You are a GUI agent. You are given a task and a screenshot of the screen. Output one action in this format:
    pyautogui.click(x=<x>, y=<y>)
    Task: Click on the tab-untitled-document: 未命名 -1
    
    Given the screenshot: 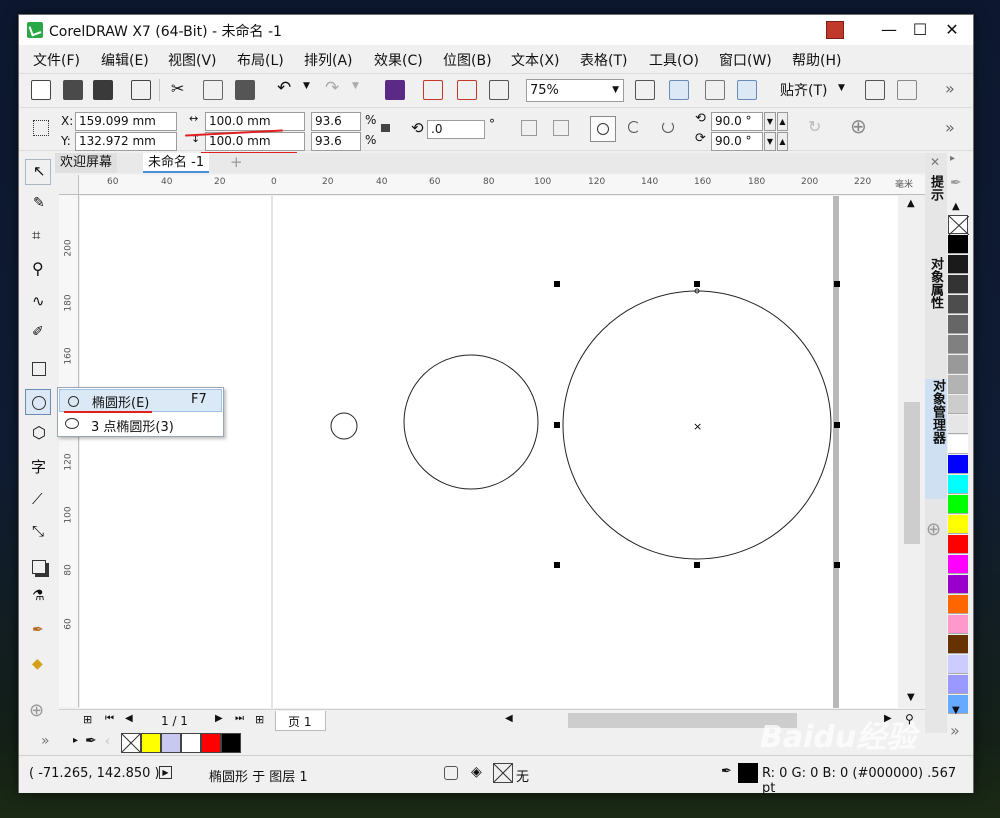 What is the action you would take?
    pyautogui.click(x=176, y=163)
    